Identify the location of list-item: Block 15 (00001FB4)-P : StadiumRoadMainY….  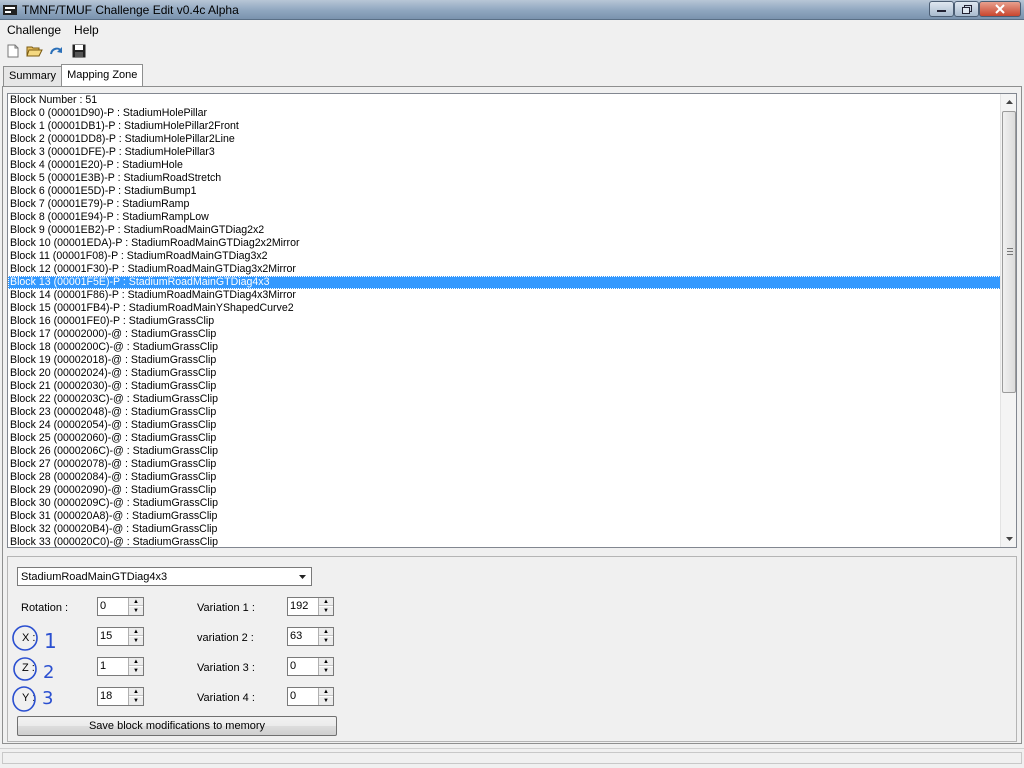
(504, 308).